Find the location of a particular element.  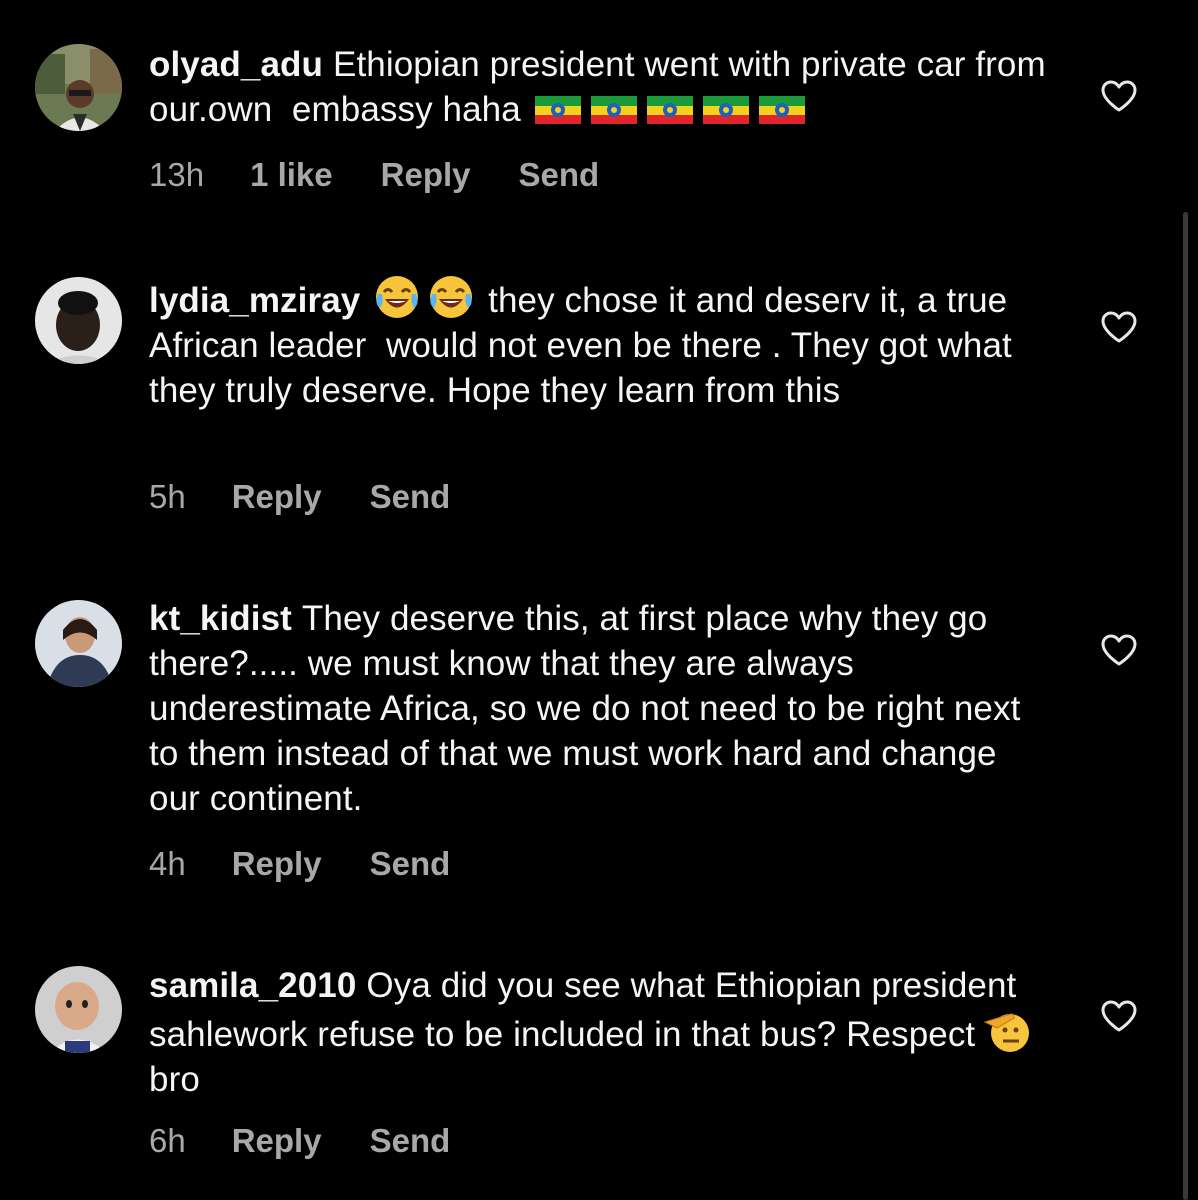

comment-timestamp: 6h is located at coordinates (167, 1140).